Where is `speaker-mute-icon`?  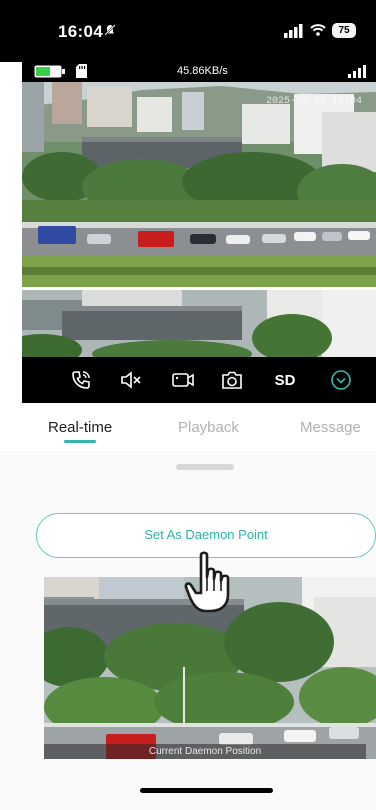 speaker-mute-icon is located at coordinates (131, 380).